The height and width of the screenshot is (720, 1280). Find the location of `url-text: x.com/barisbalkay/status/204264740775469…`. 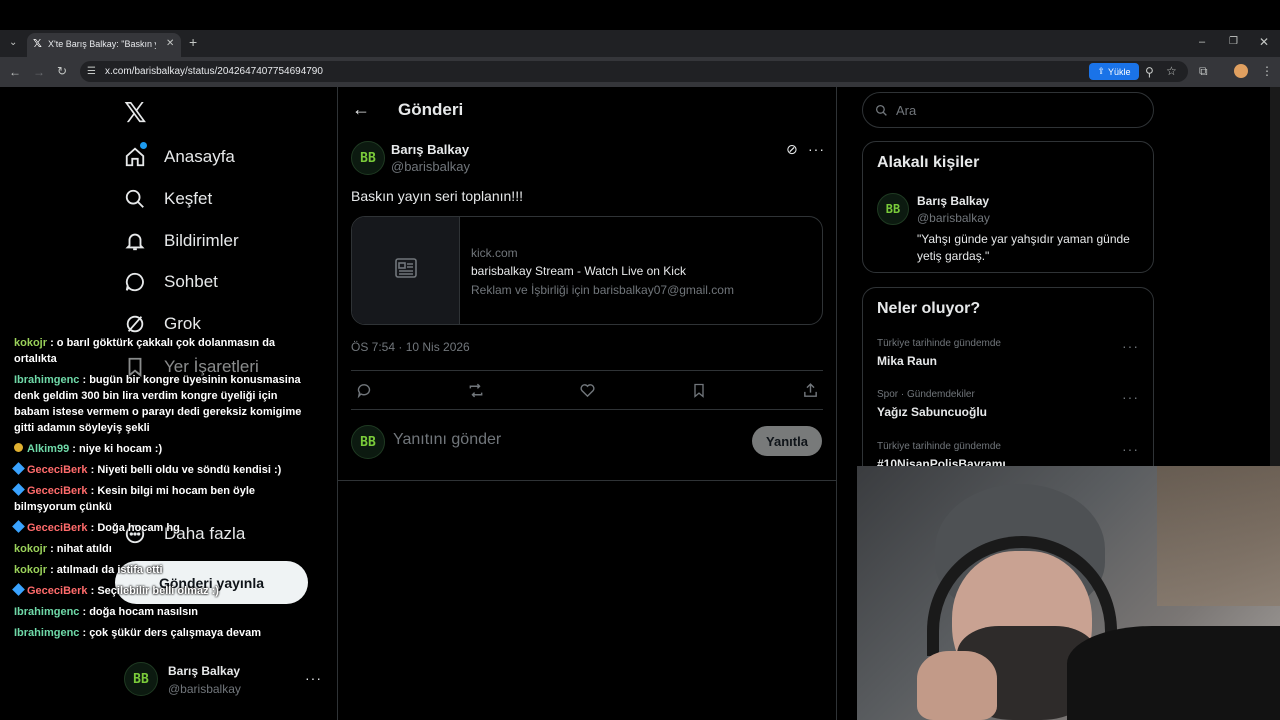

url-text: x.com/barisbalkay/status/204264740775469… is located at coordinates (214, 71).